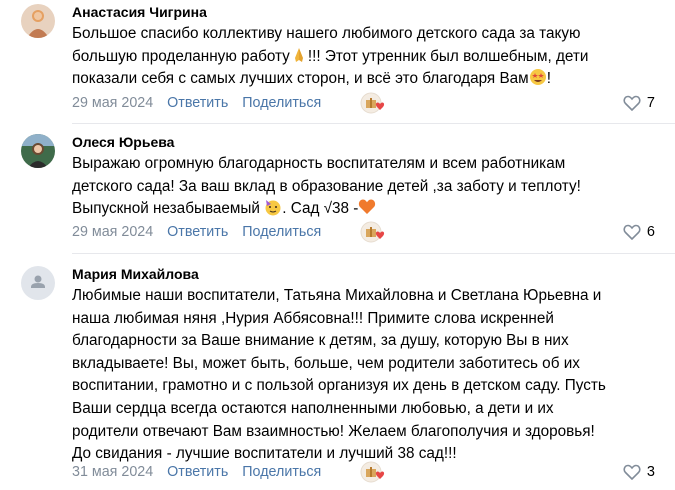 This screenshot has width=675, height=490. What do you see at coordinates (448, 56) in the screenshot?
I see `comment-line-segment: !!! Этот утренник был волшебным, дети` at bounding box center [448, 56].